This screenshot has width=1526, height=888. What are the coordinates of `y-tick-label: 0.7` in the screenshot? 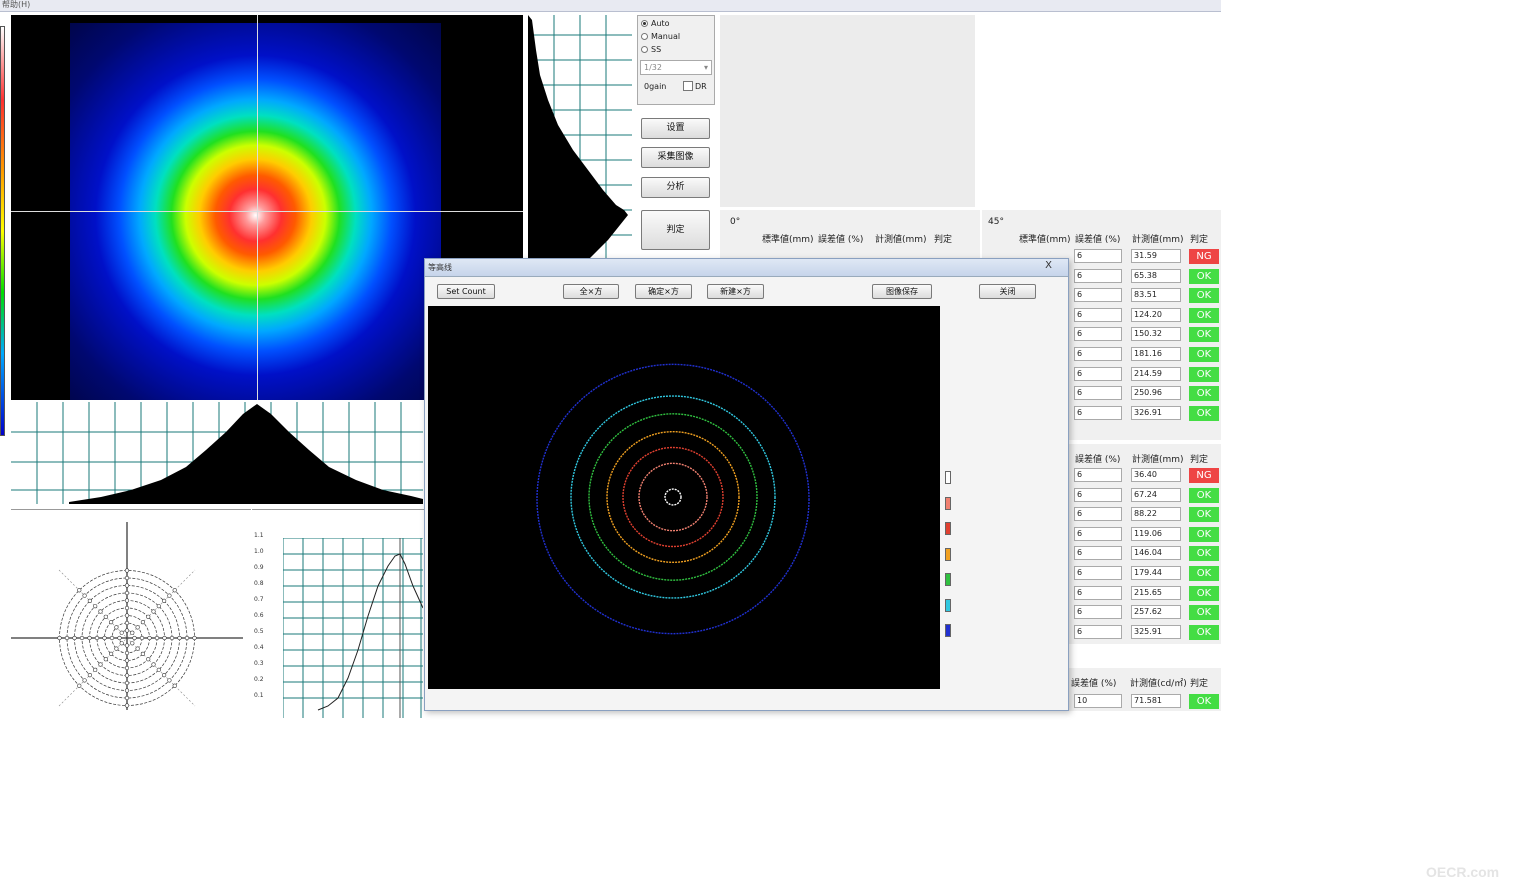 It's located at (259, 599).